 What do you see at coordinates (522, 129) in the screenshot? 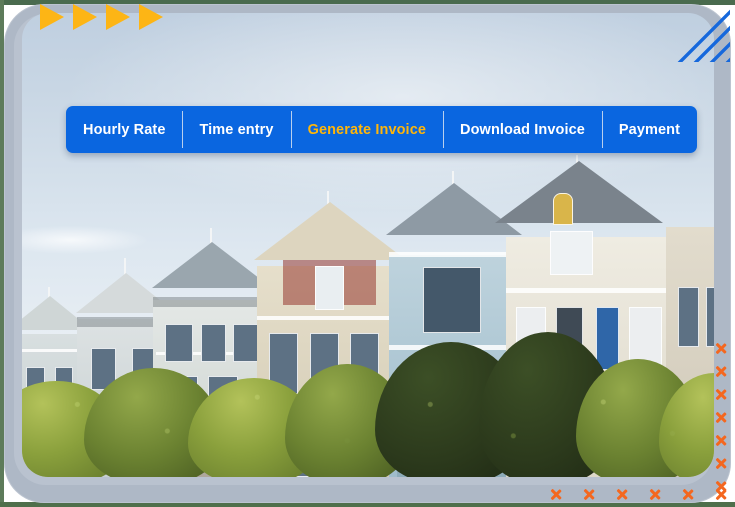
I see `nav-item-download-invoice: Download Invoice` at bounding box center [522, 129].